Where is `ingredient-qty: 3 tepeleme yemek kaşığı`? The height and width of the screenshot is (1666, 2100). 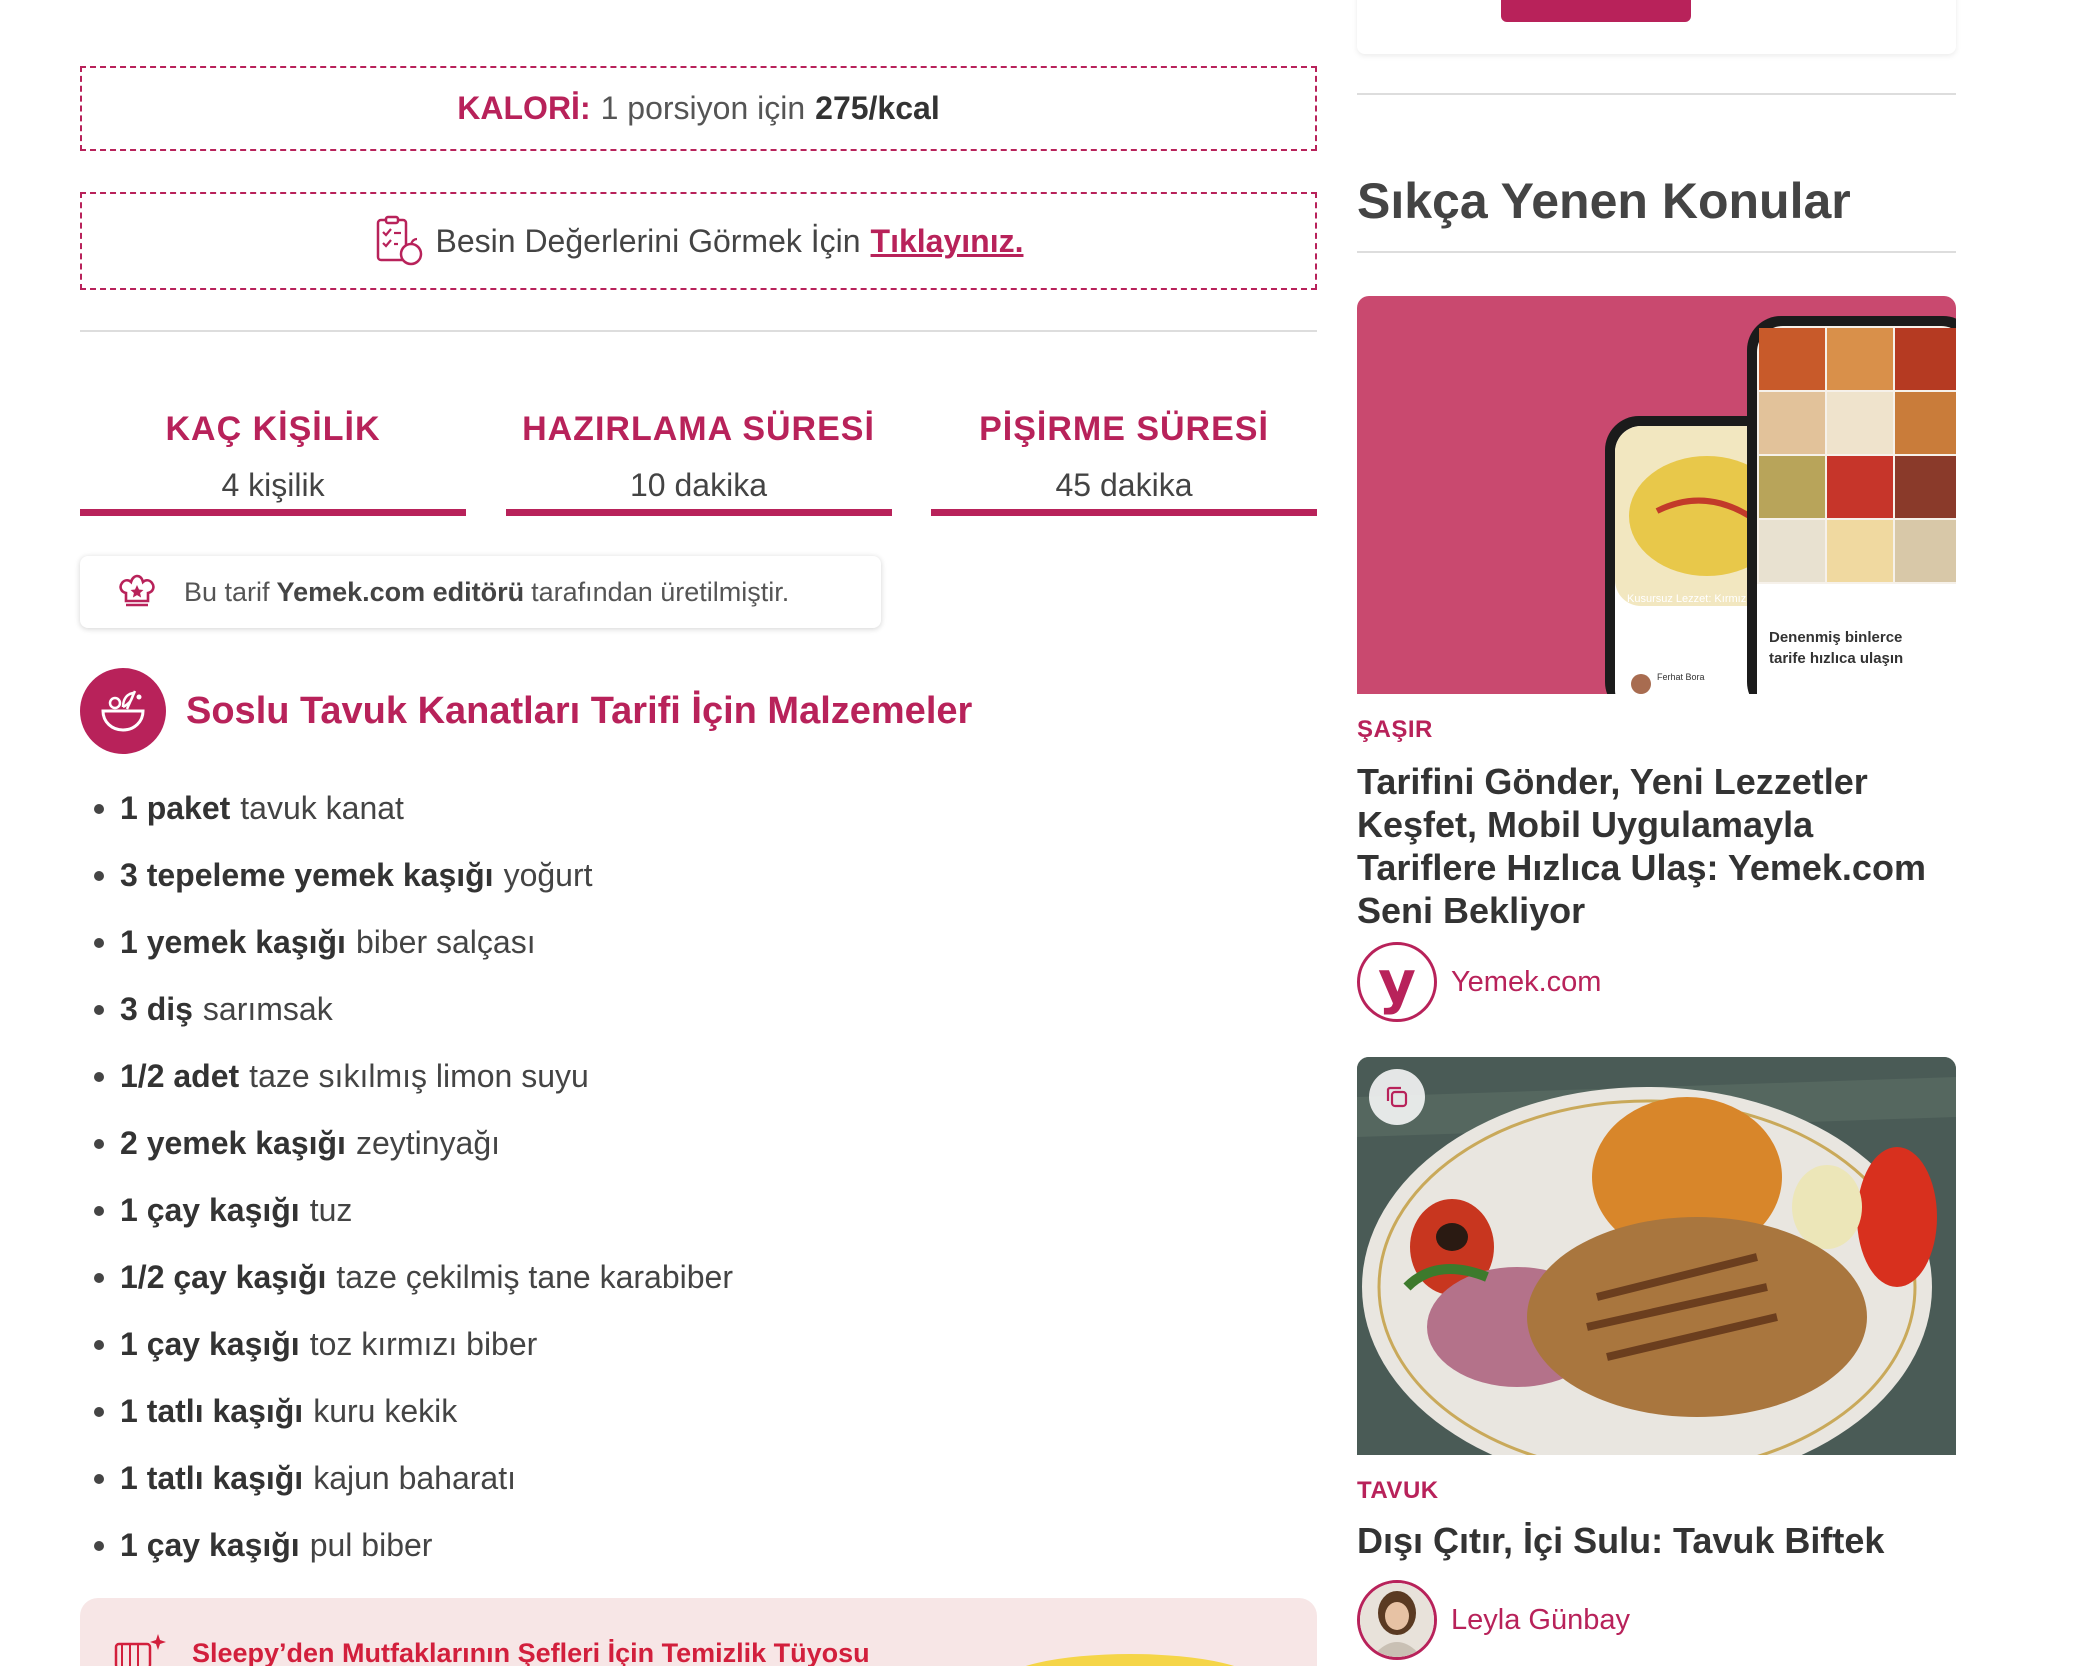 ingredient-qty: 3 tepeleme yemek kaşığı is located at coordinates (307, 875).